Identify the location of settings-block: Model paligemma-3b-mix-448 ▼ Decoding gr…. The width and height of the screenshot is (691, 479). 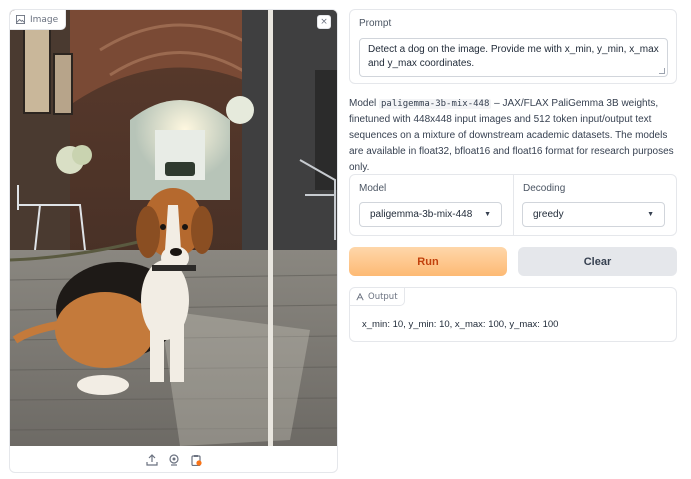
(513, 205).